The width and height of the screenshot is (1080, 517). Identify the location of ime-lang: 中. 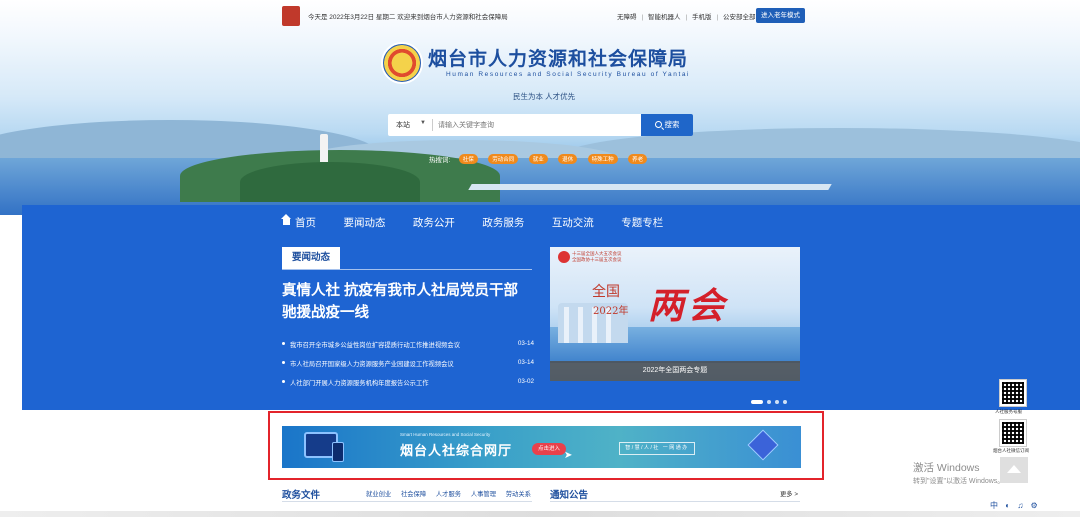
(994, 505).